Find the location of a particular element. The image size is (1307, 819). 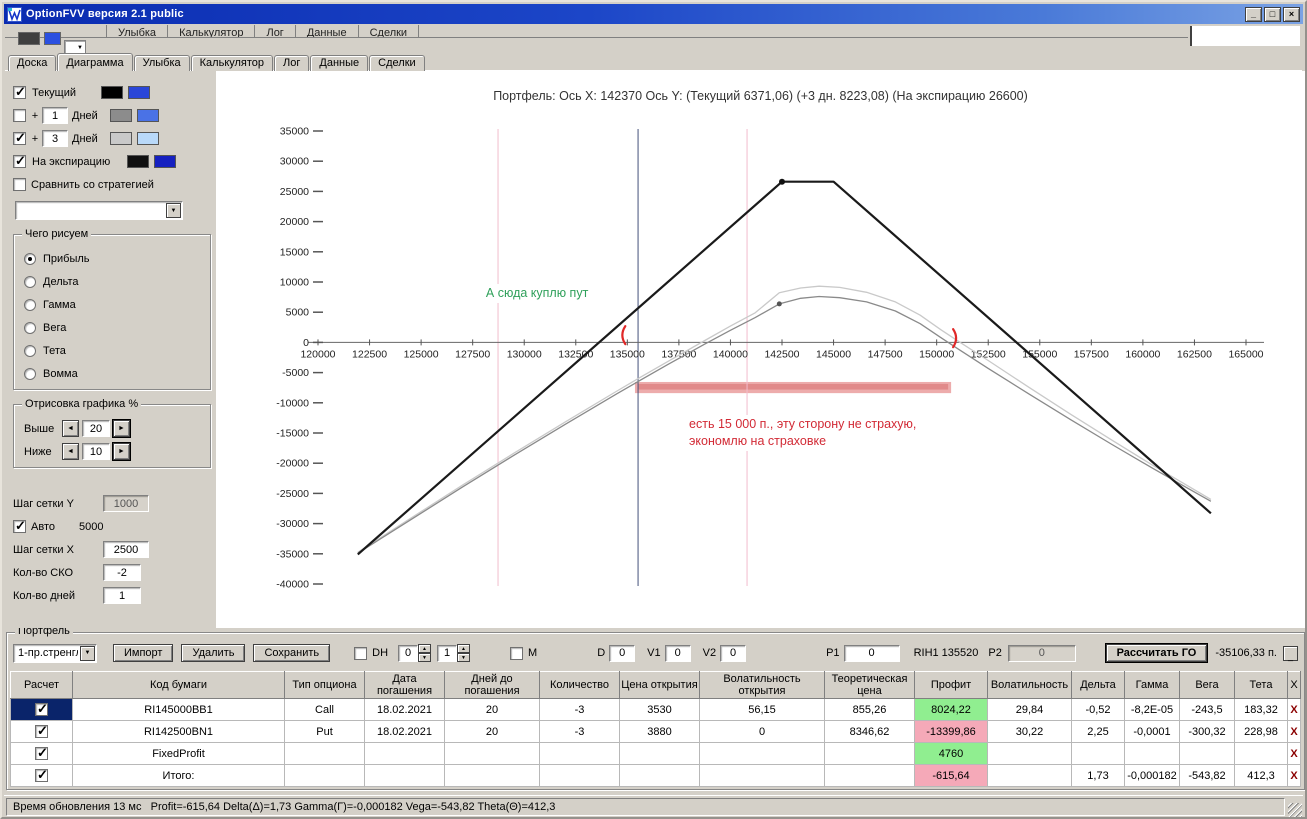

auto-checkbox is located at coordinates (19, 526).